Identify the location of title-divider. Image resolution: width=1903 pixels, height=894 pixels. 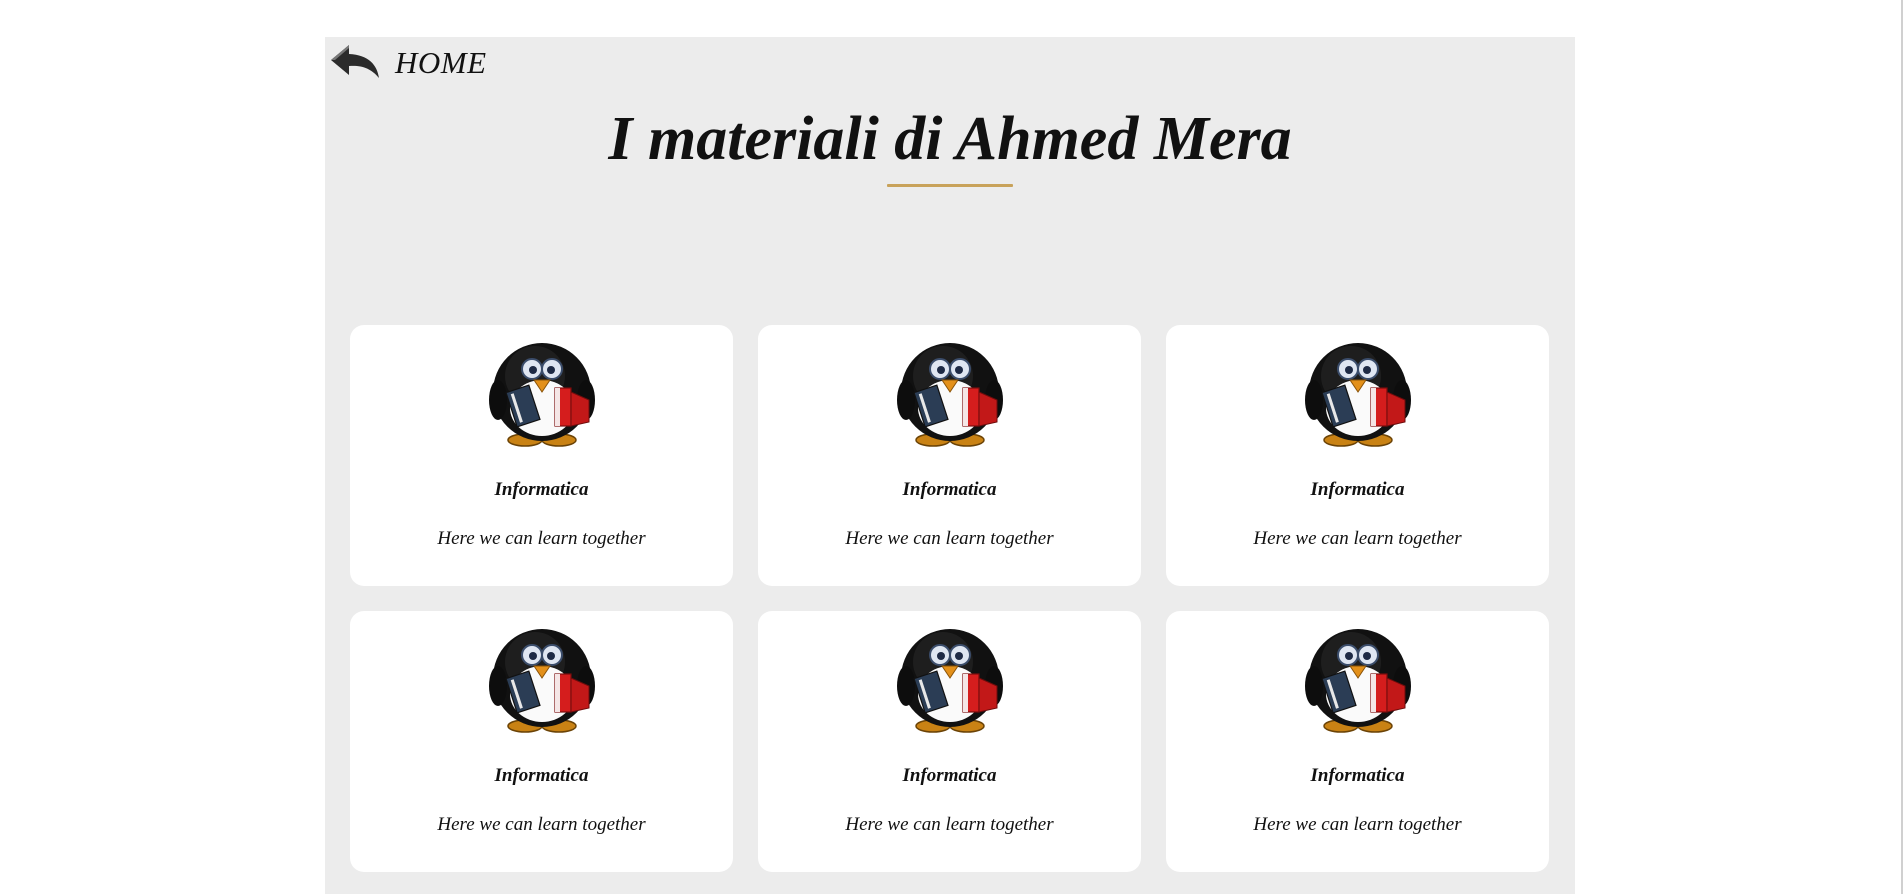
(950, 185).